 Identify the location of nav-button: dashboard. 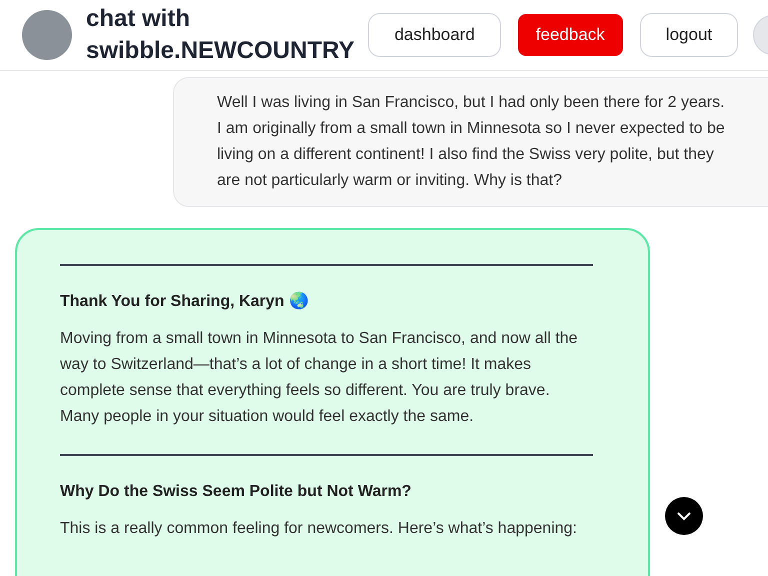
(434, 35).